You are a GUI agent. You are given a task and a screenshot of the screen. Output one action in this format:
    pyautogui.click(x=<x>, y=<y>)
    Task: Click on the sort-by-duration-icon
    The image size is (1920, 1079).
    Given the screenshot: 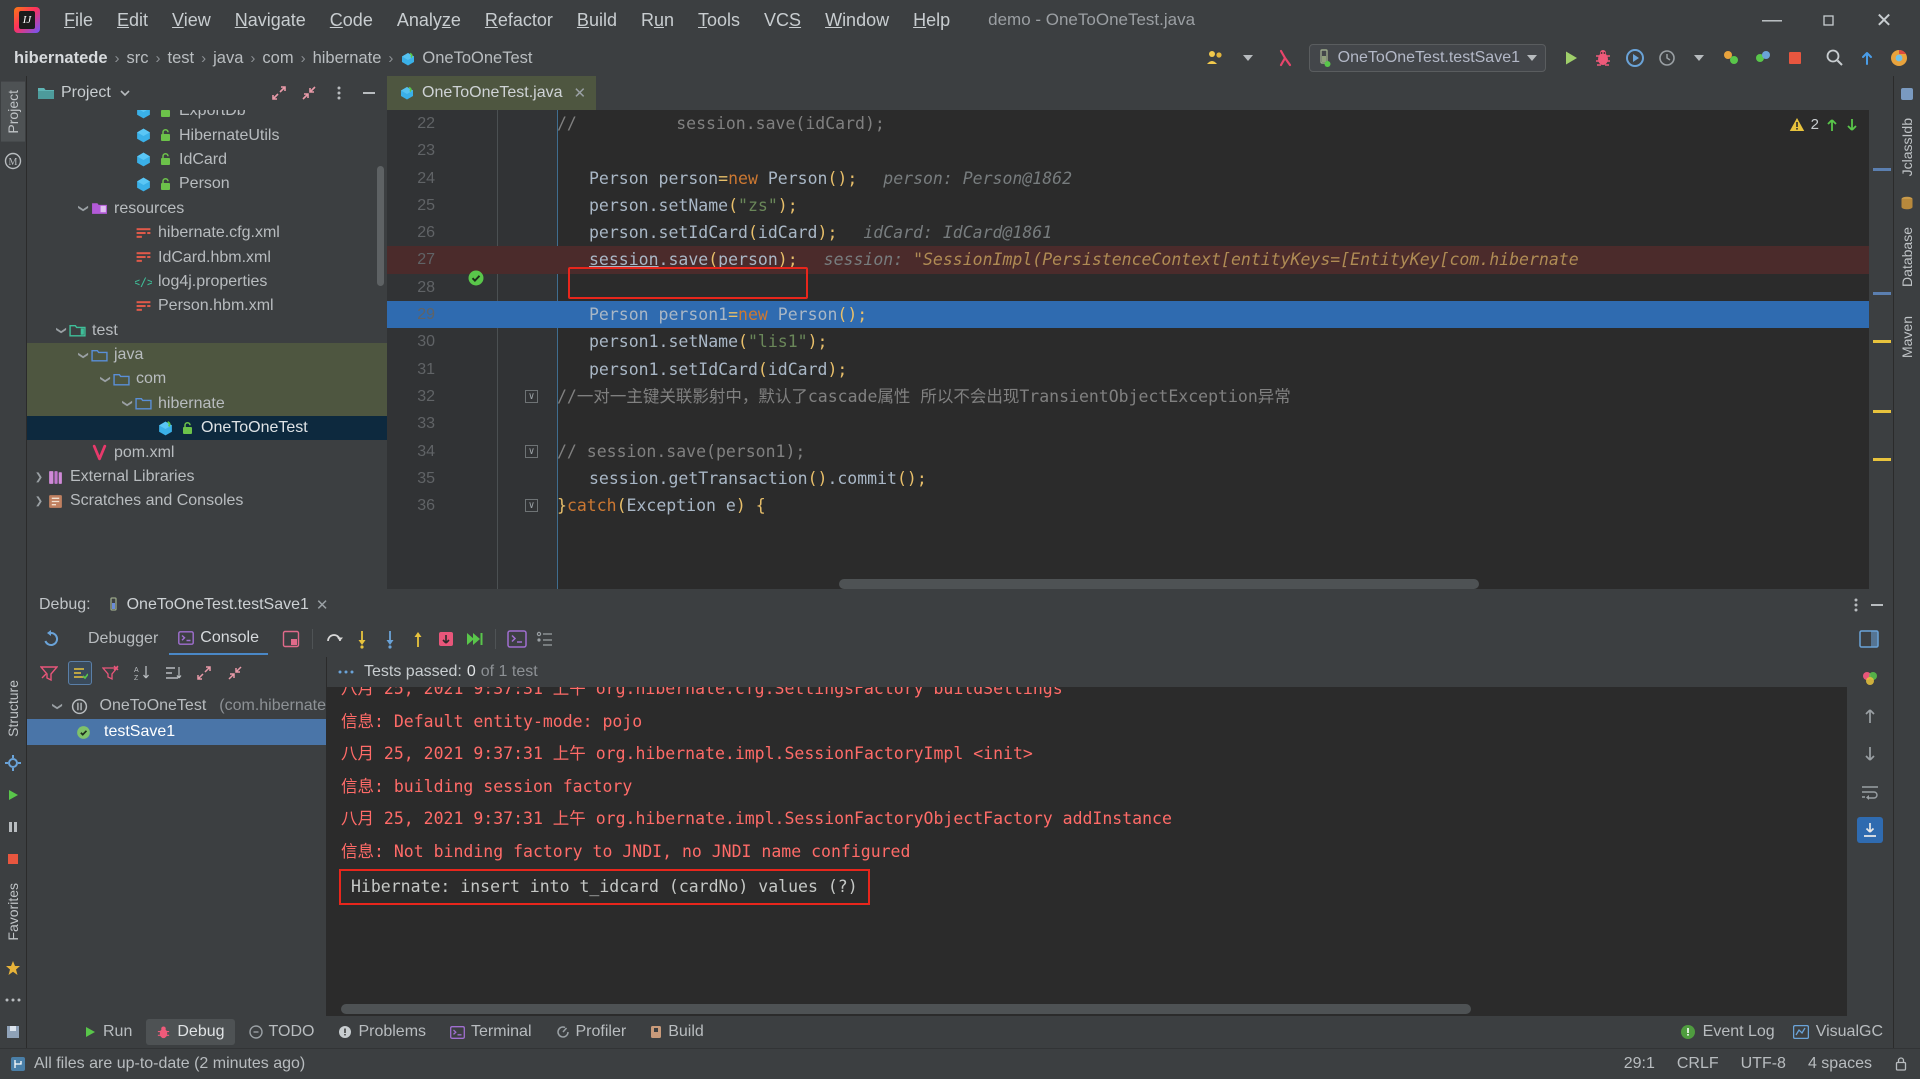 What is the action you would take?
    pyautogui.click(x=173, y=673)
    